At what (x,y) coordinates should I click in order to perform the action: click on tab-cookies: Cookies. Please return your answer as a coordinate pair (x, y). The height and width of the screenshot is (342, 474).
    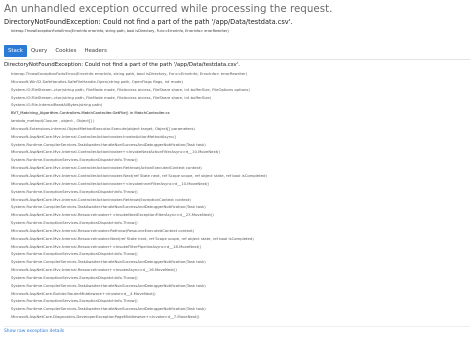
    Looking at the image, I should click on (65, 51).